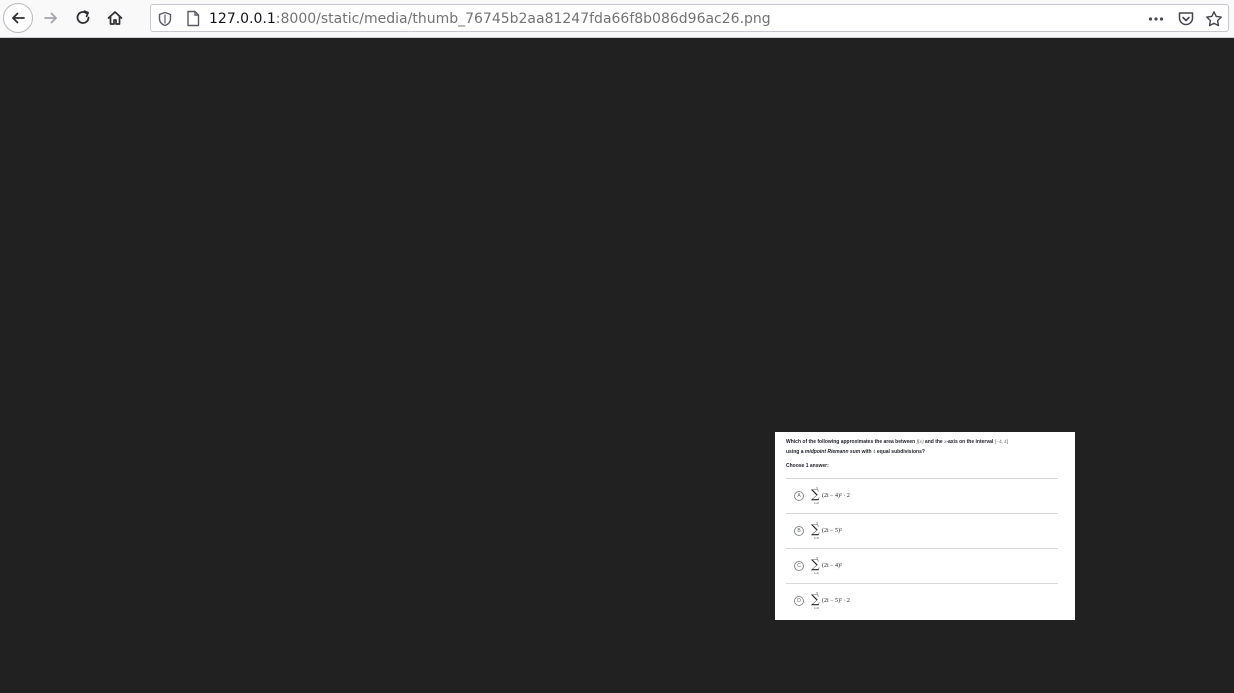 The image size is (1234, 693). Describe the element at coordinates (922, 530) in the screenshot. I see `choice-b: B 3 ∑ i=0 (2i − 5)²` at that location.